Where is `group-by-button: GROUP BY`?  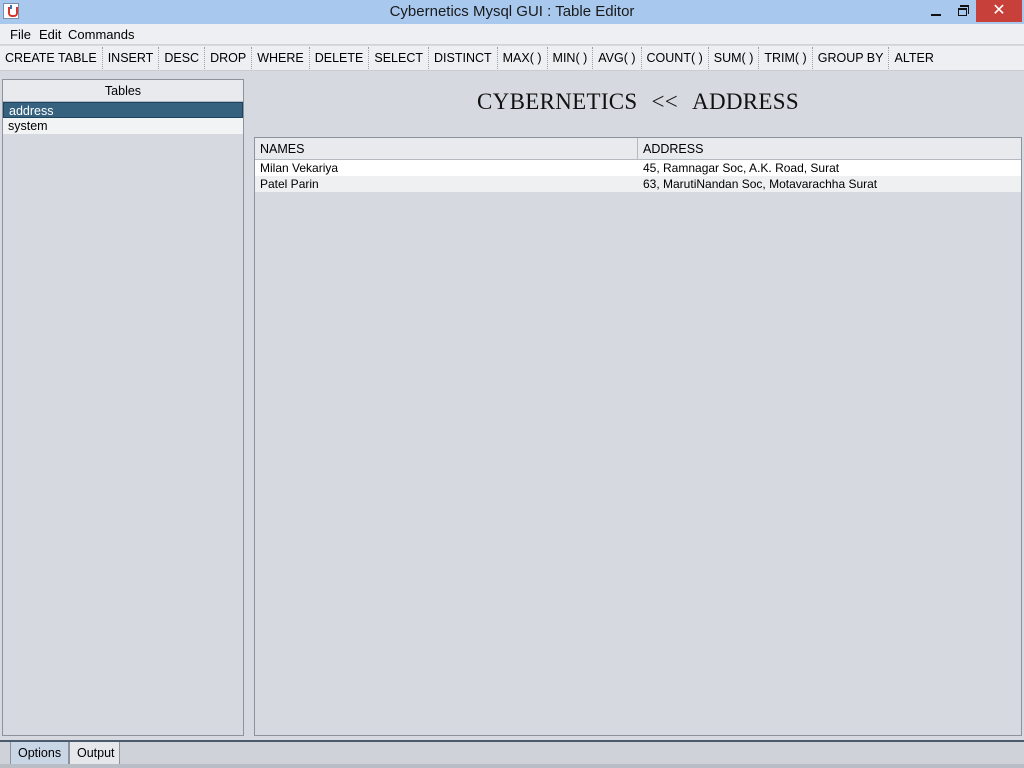 group-by-button: GROUP BY is located at coordinates (851, 58).